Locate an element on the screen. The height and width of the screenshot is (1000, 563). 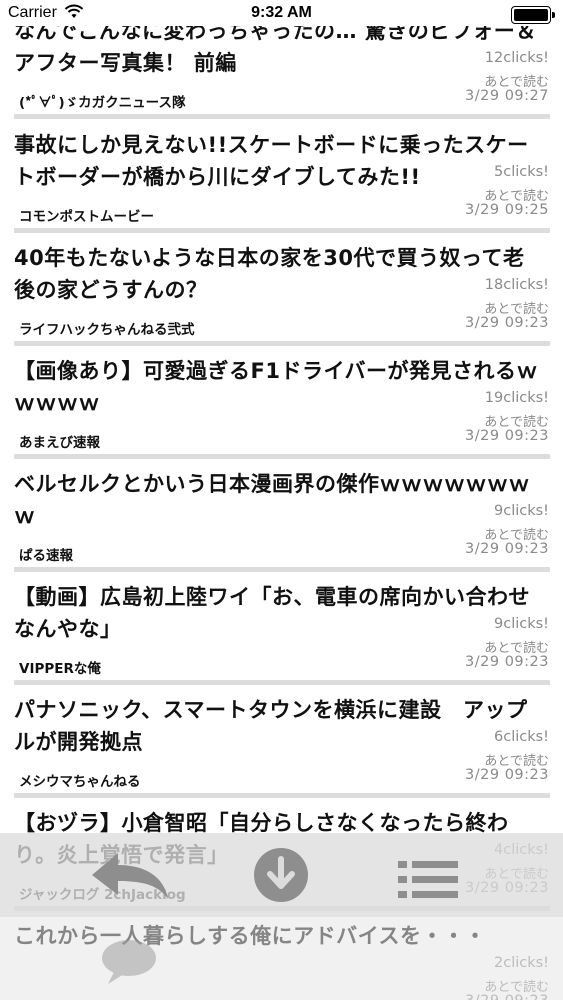
click-count: 6clicks! is located at coordinates (521, 737).